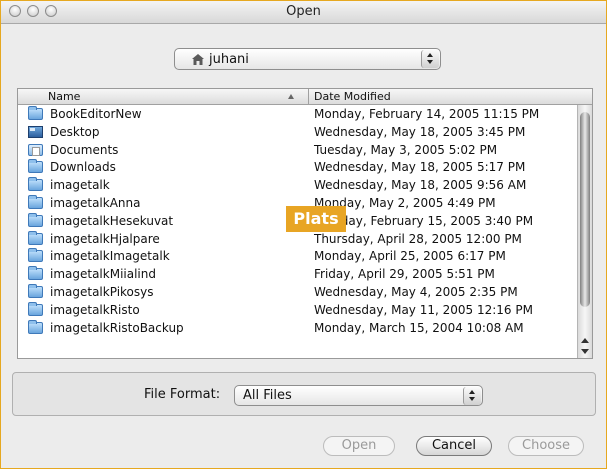 This screenshot has width=607, height=469. Describe the element at coordinates (585, 351) in the screenshot. I see `scroll-down-arrow-icon` at that location.